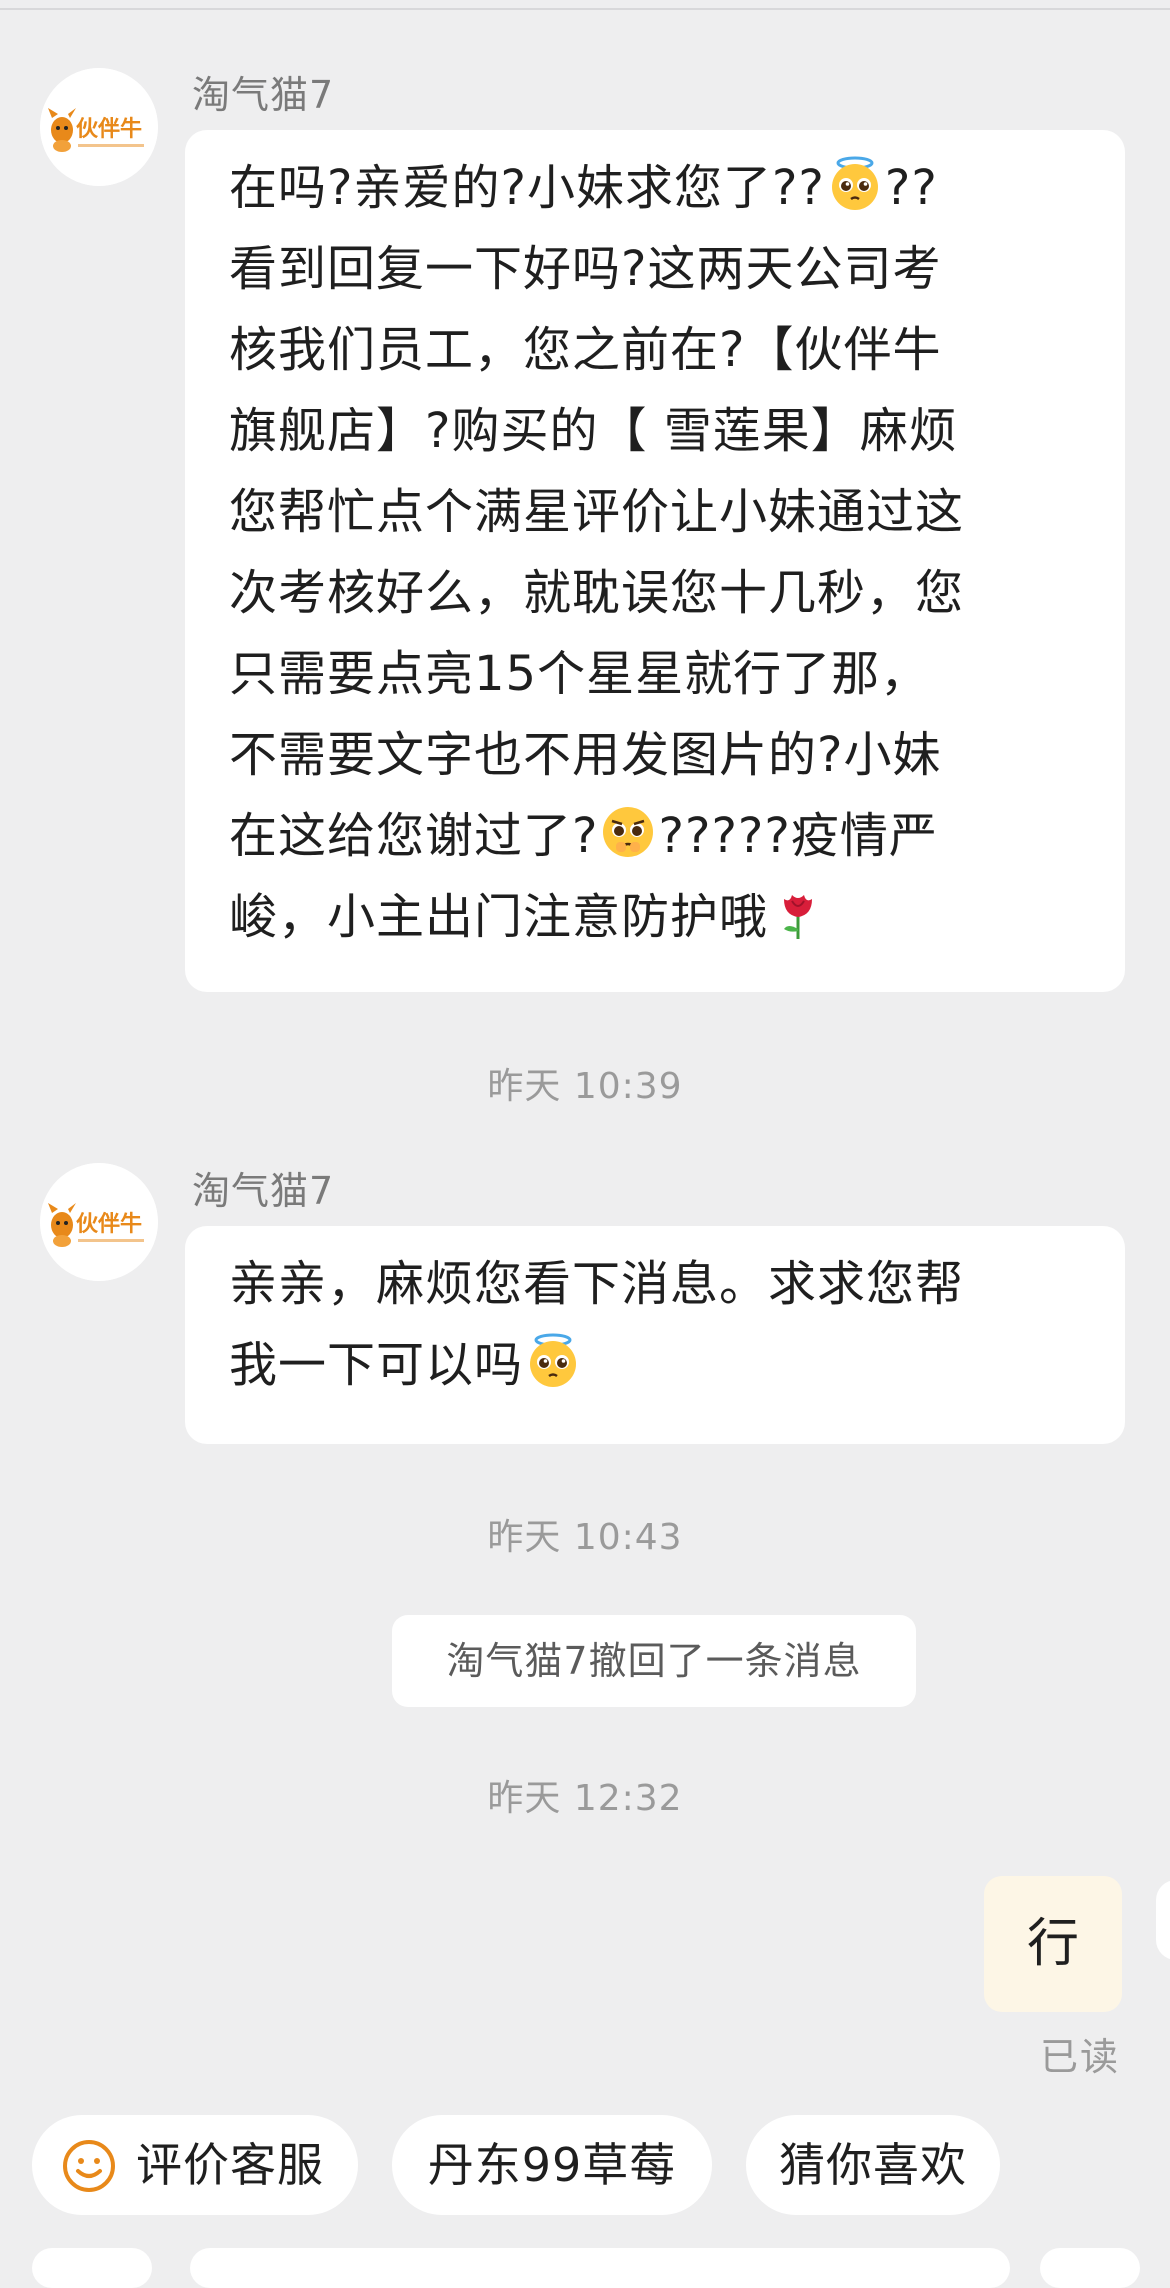 The height and width of the screenshot is (2288, 1170). I want to click on message-line: 亲亲，麻烦您看下消息。求求您帮, so click(597, 1284).